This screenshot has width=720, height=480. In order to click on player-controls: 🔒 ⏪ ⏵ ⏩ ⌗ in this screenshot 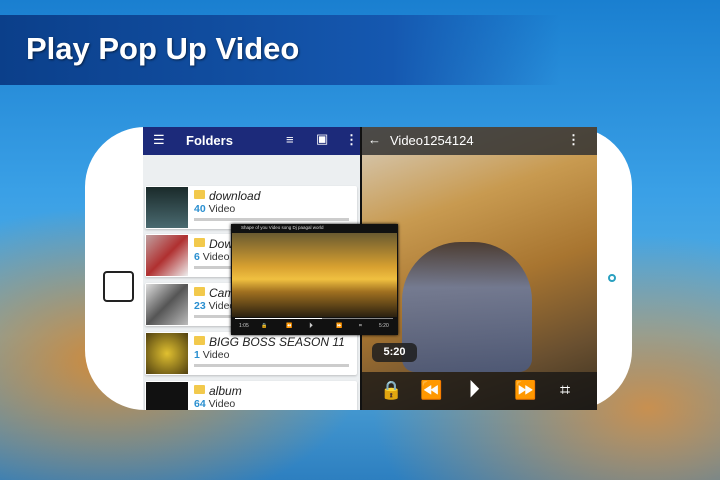, I will do `click(479, 391)`.